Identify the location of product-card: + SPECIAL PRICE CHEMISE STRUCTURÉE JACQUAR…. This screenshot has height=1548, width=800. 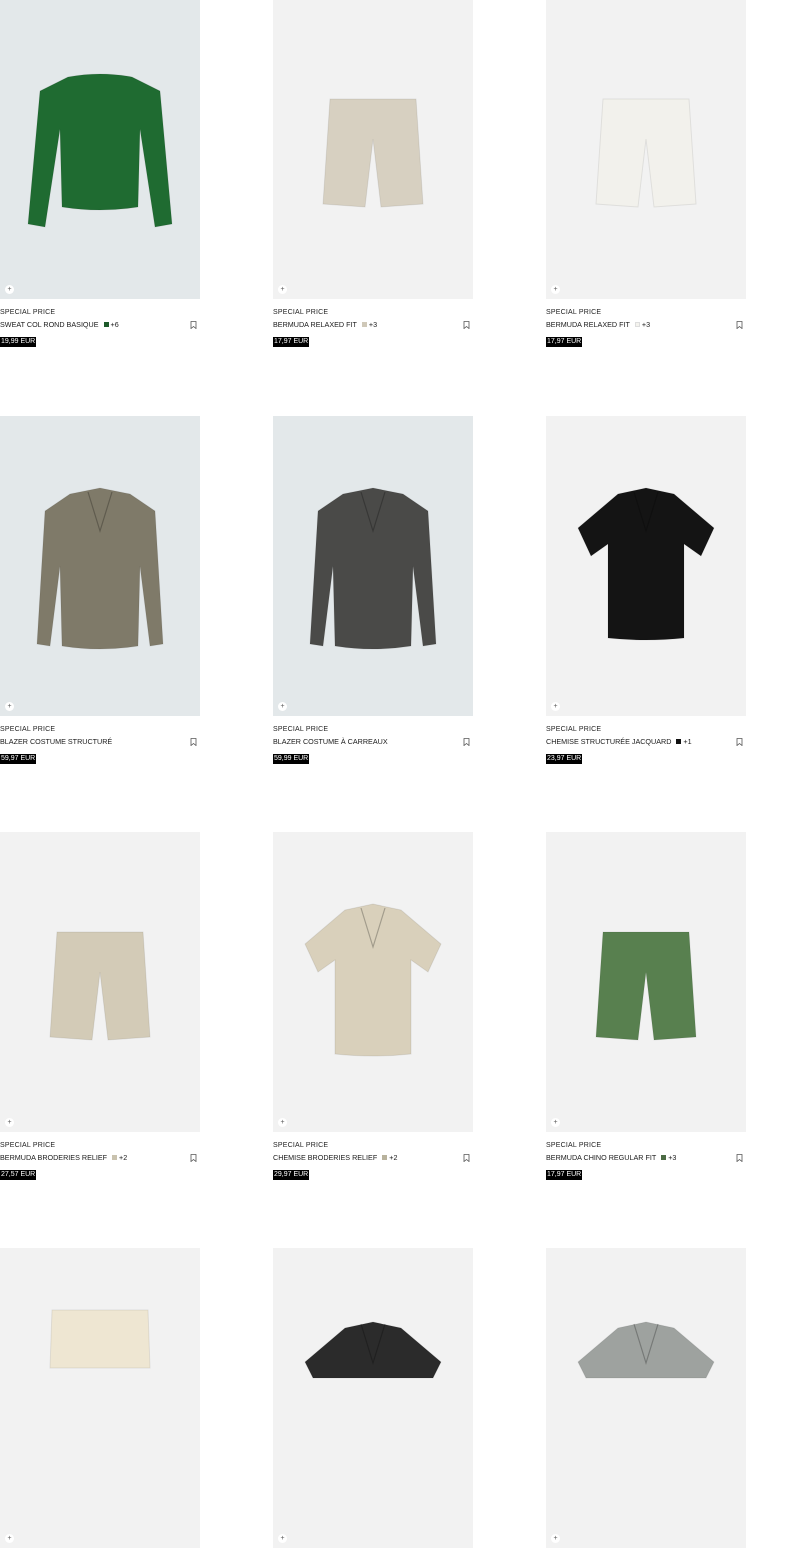
(646, 590).